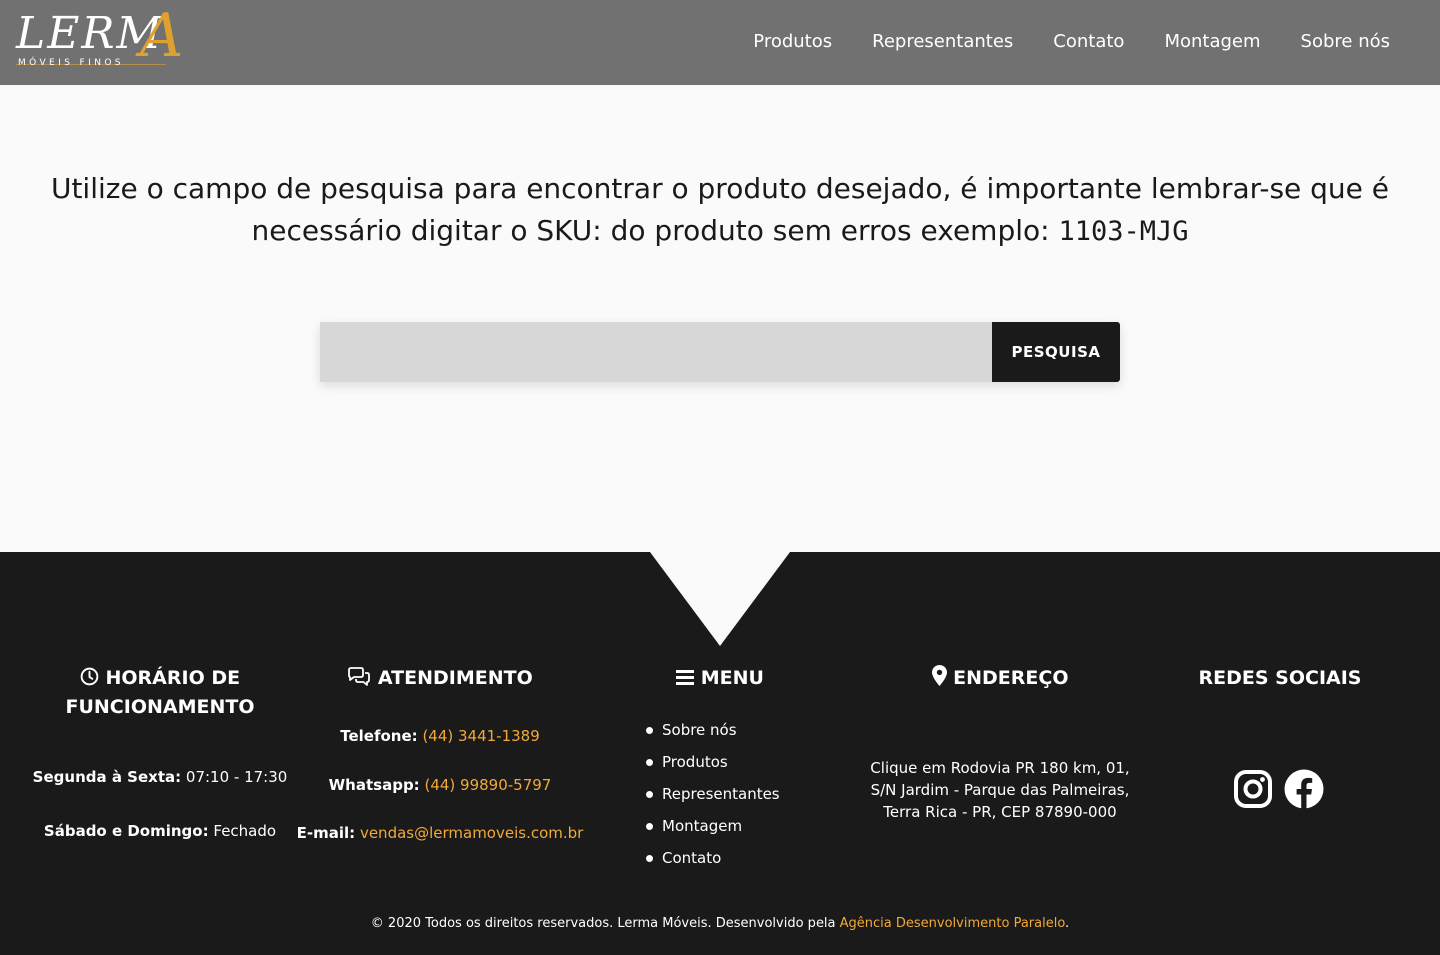  I want to click on email-label: E-mail:, so click(326, 833).